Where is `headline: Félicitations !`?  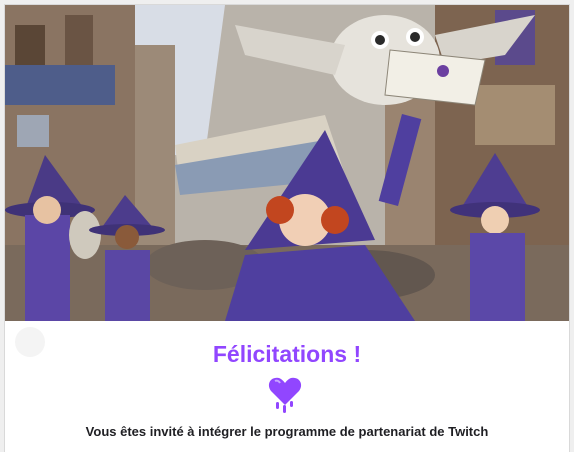
headline: Félicitations ! is located at coordinates (287, 354).